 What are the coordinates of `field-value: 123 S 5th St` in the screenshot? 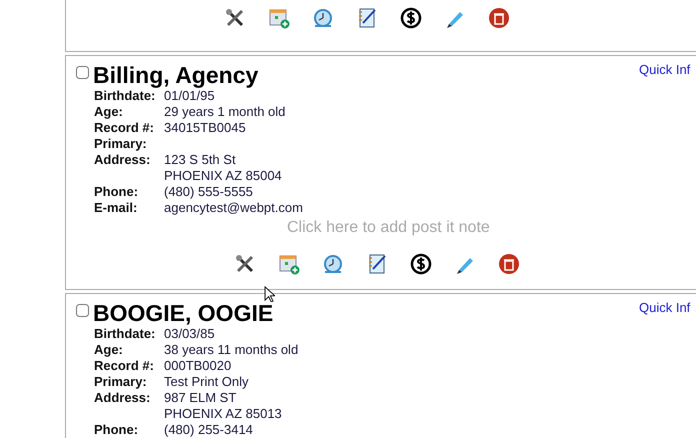 It's located at (200, 160).